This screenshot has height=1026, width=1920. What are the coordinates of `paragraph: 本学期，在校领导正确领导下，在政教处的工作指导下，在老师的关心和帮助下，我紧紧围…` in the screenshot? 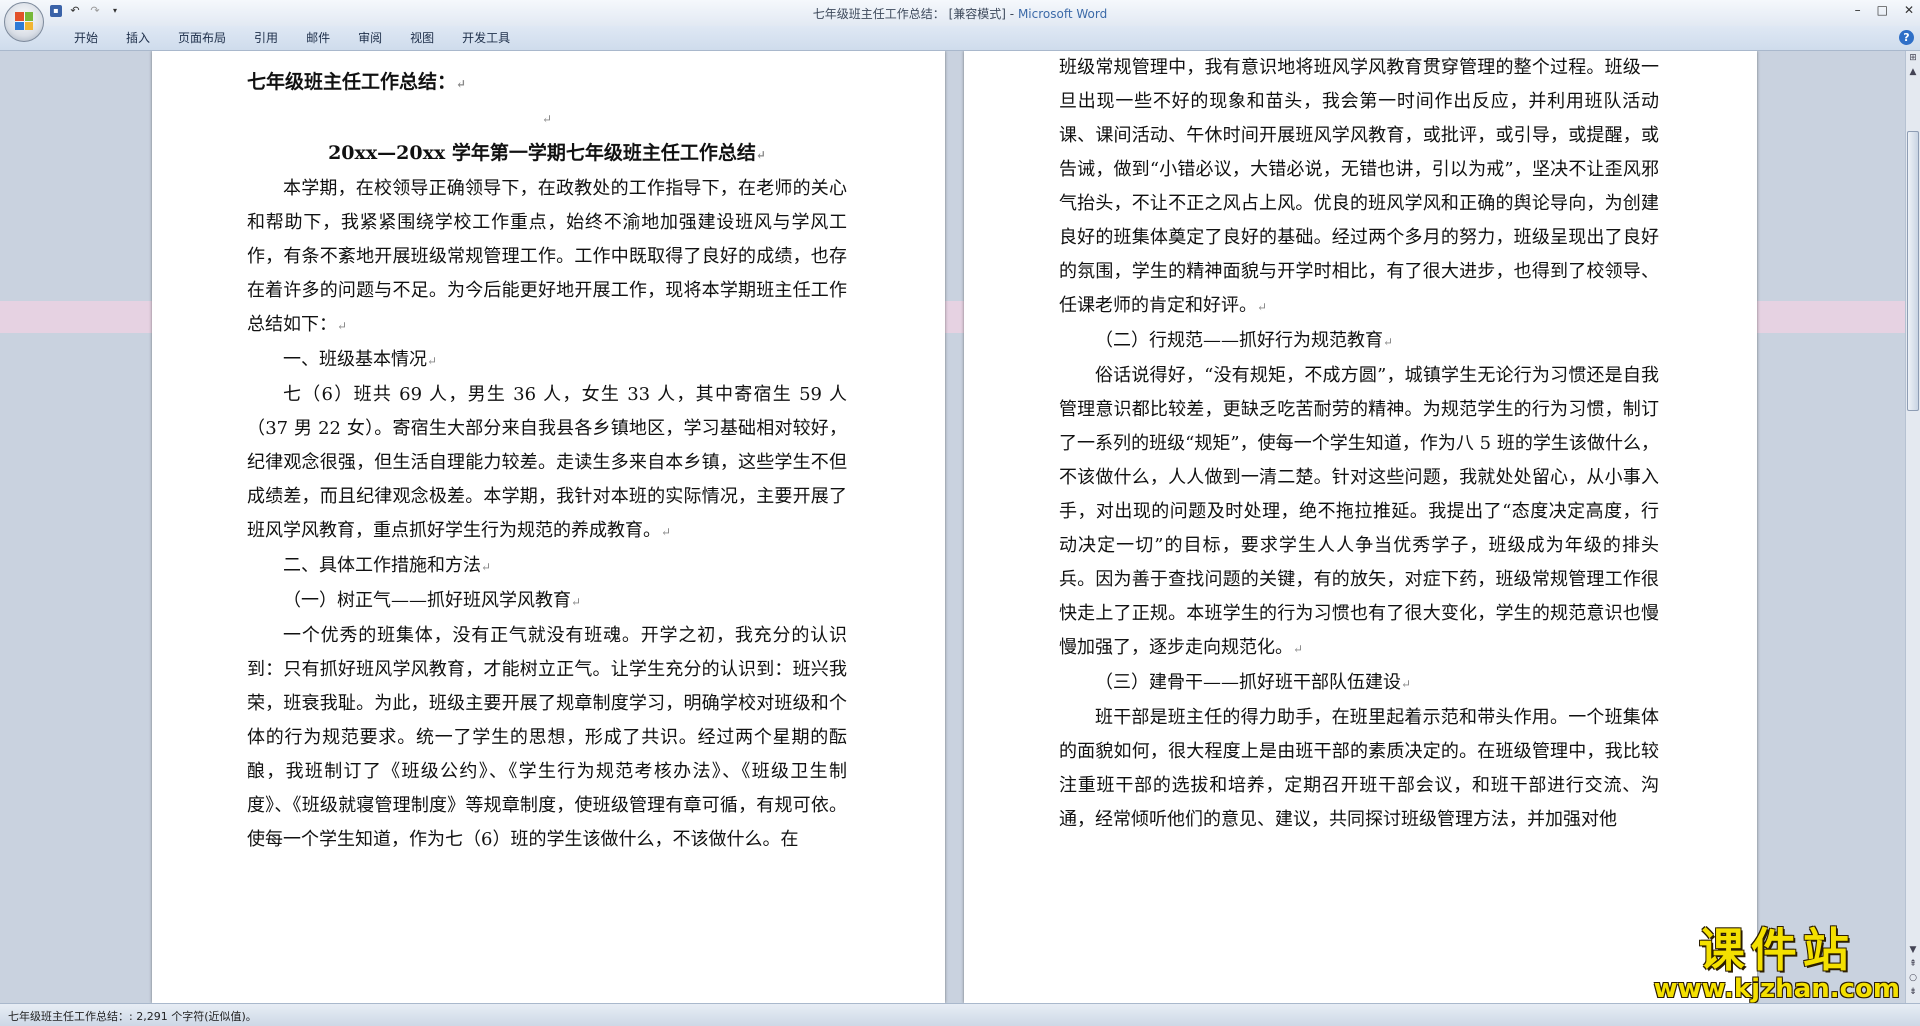 It's located at (547, 256).